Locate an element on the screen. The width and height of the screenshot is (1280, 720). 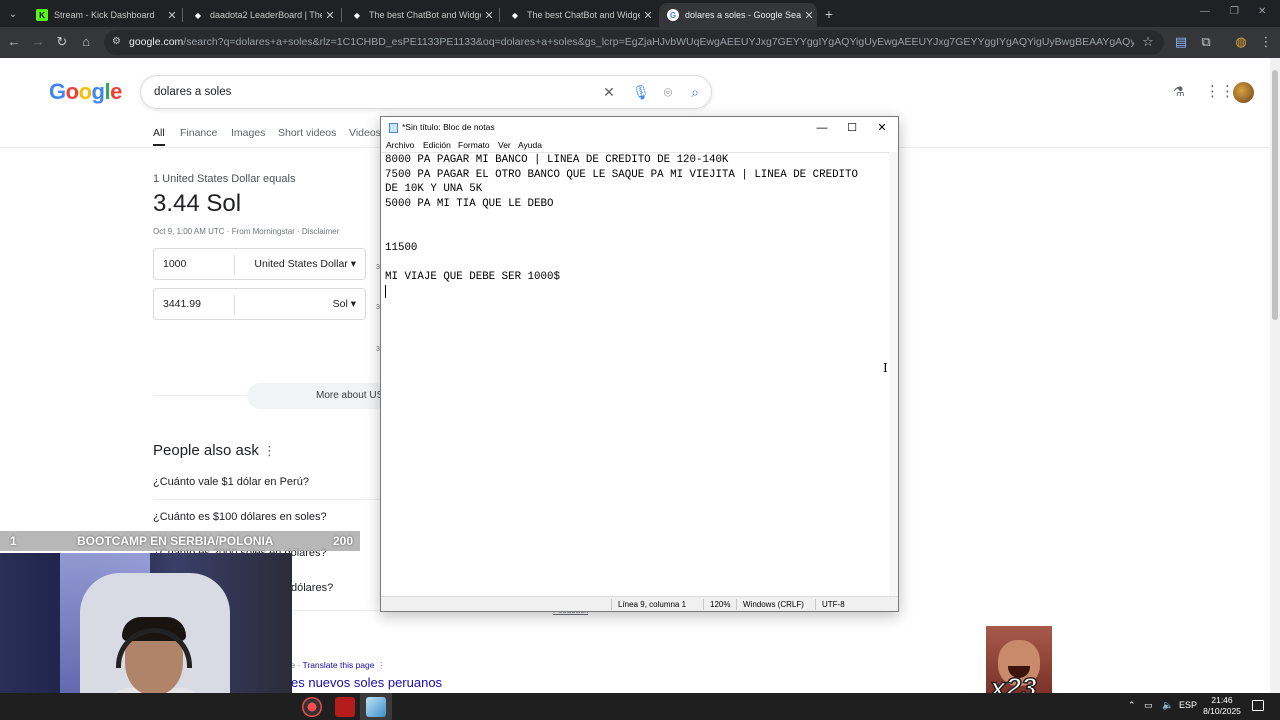
search-icon: ⌕ is located at coordinates (695, 92).